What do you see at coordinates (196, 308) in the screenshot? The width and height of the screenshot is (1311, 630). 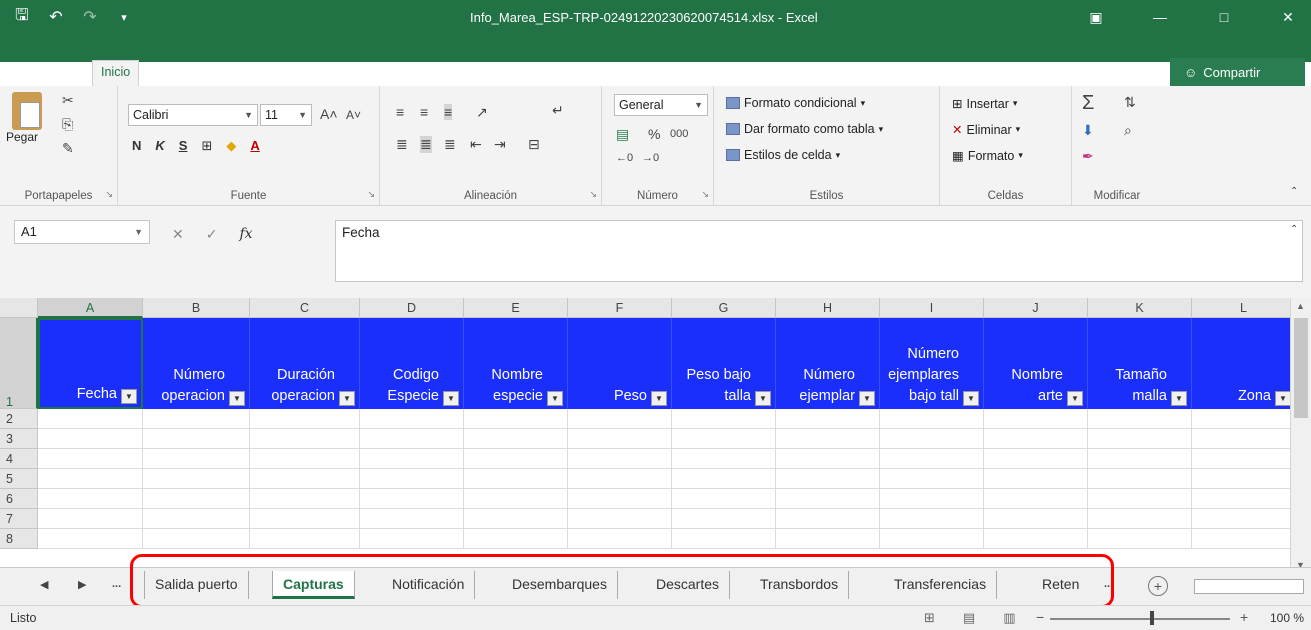 I see `column-header-b: B` at bounding box center [196, 308].